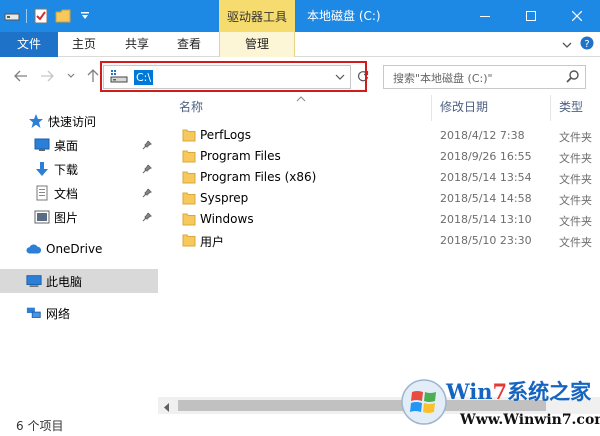  I want to click on sidebar-item-label: 此电脑, so click(64, 281).